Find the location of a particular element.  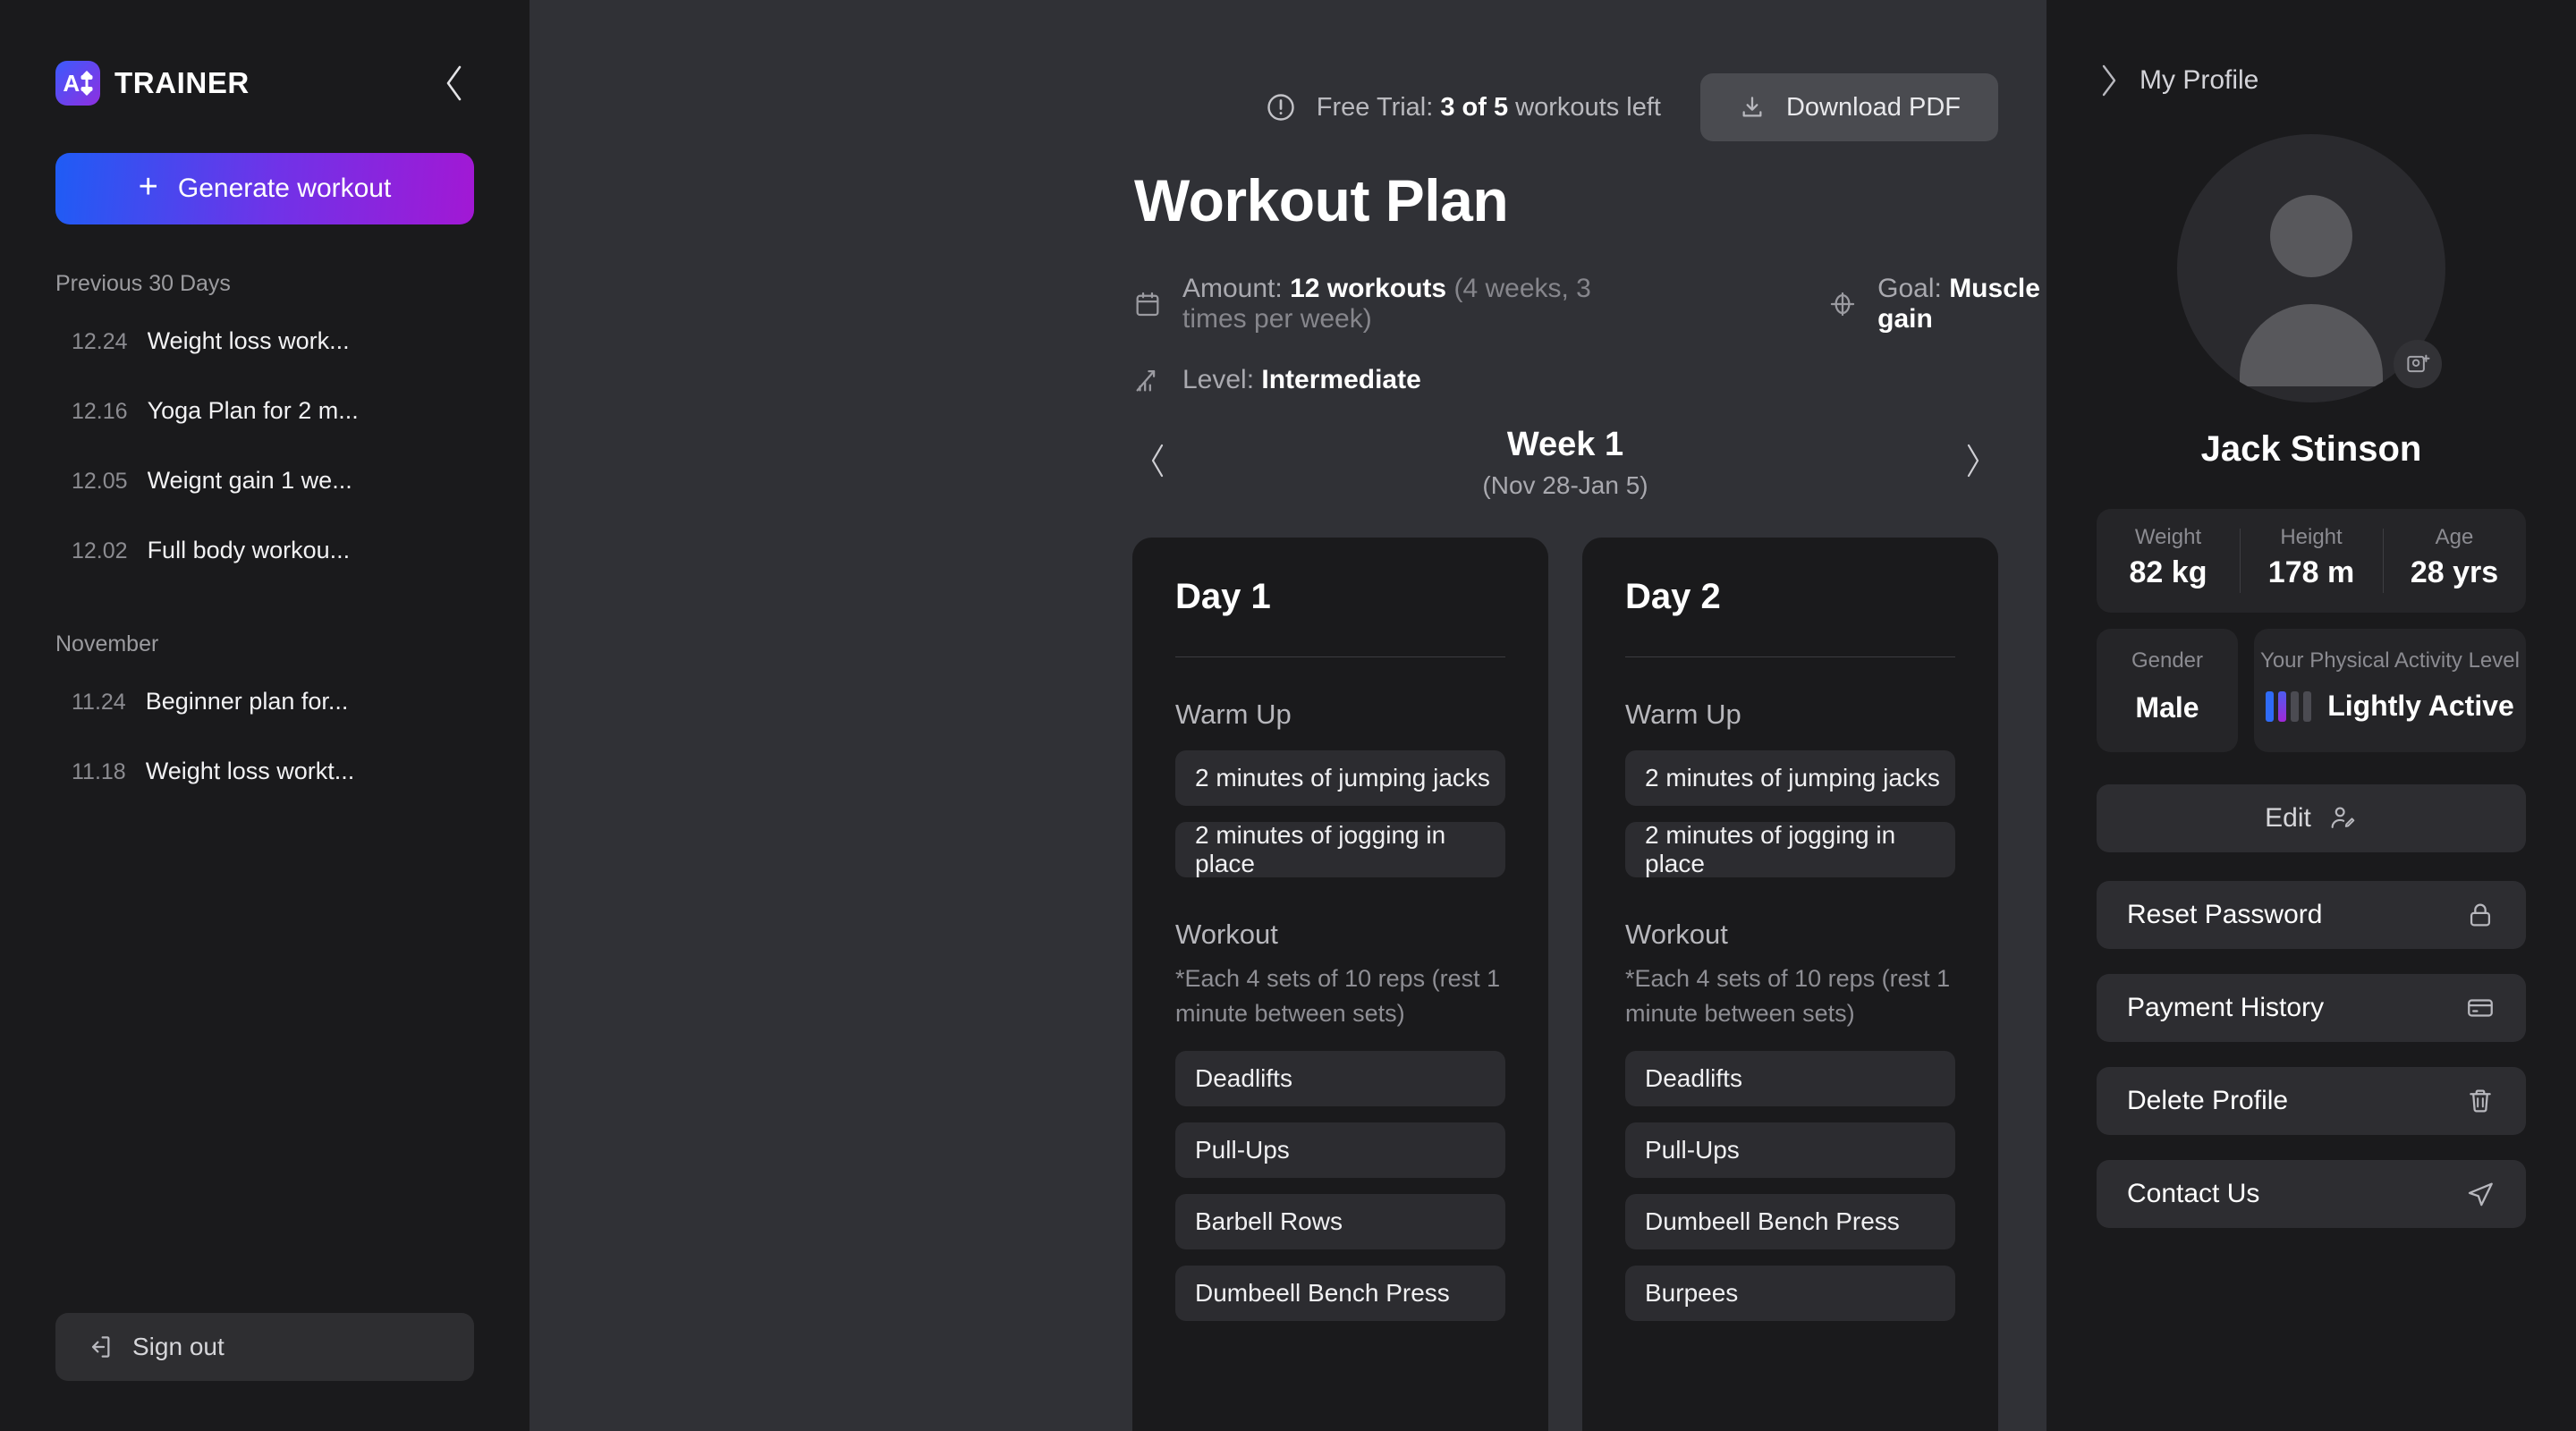

history-item-date: 11.18 is located at coordinates (99, 772).